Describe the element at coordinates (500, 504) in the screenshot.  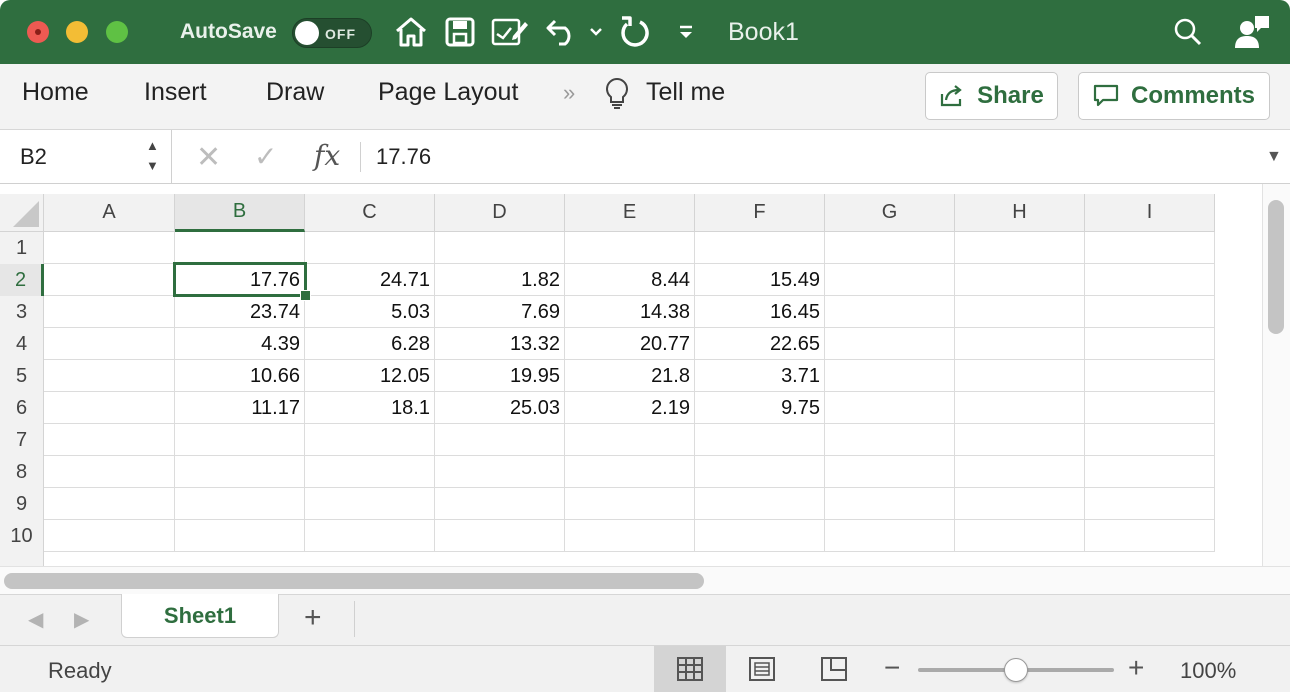
I see `cell-d9` at that location.